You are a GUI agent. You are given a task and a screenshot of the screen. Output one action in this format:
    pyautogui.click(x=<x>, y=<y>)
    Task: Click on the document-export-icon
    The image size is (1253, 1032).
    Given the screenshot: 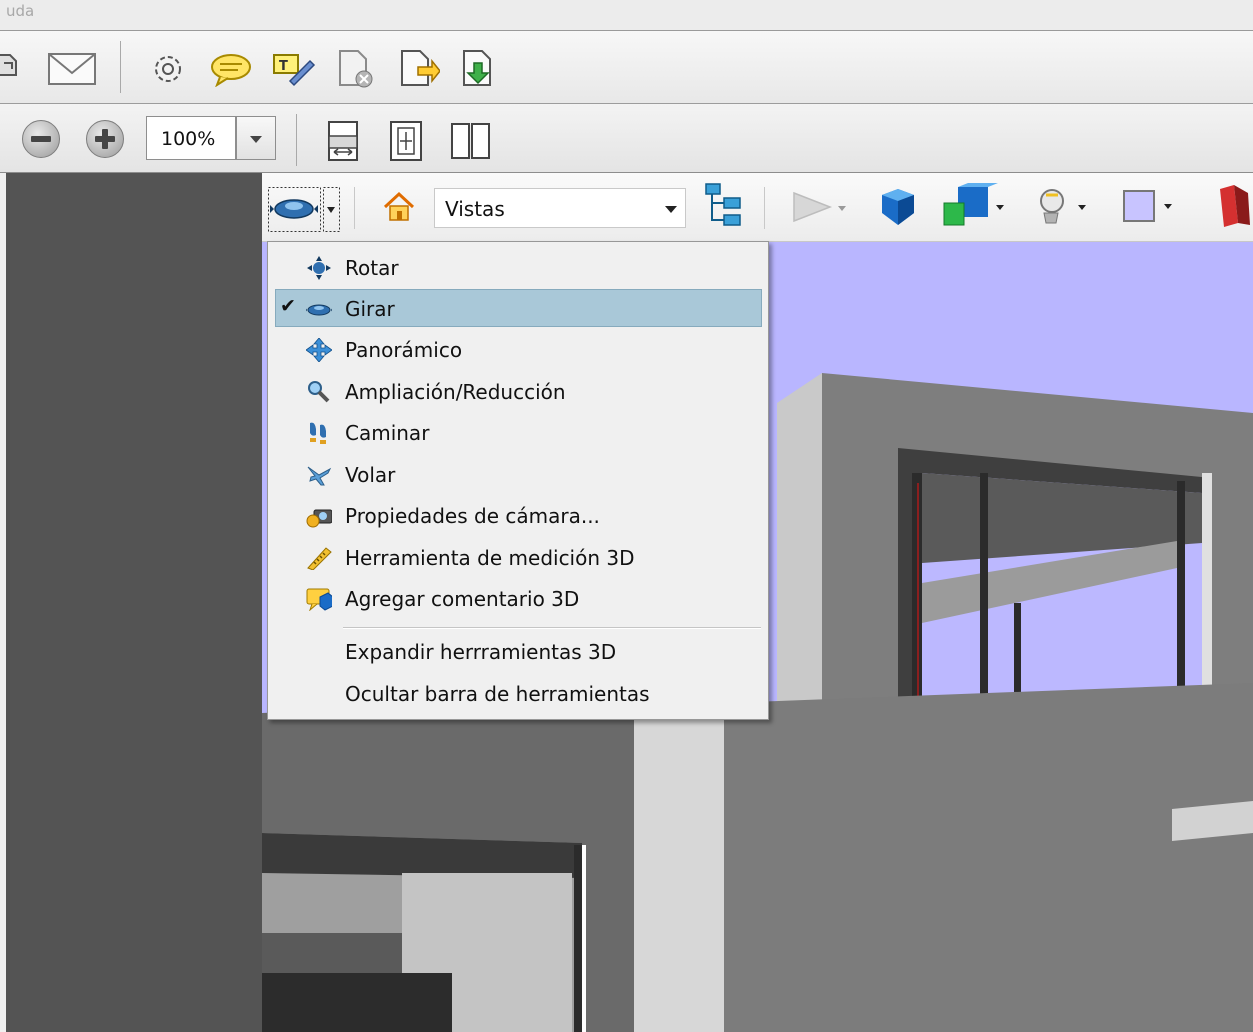 What is the action you would take?
    pyautogui.click(x=419, y=69)
    